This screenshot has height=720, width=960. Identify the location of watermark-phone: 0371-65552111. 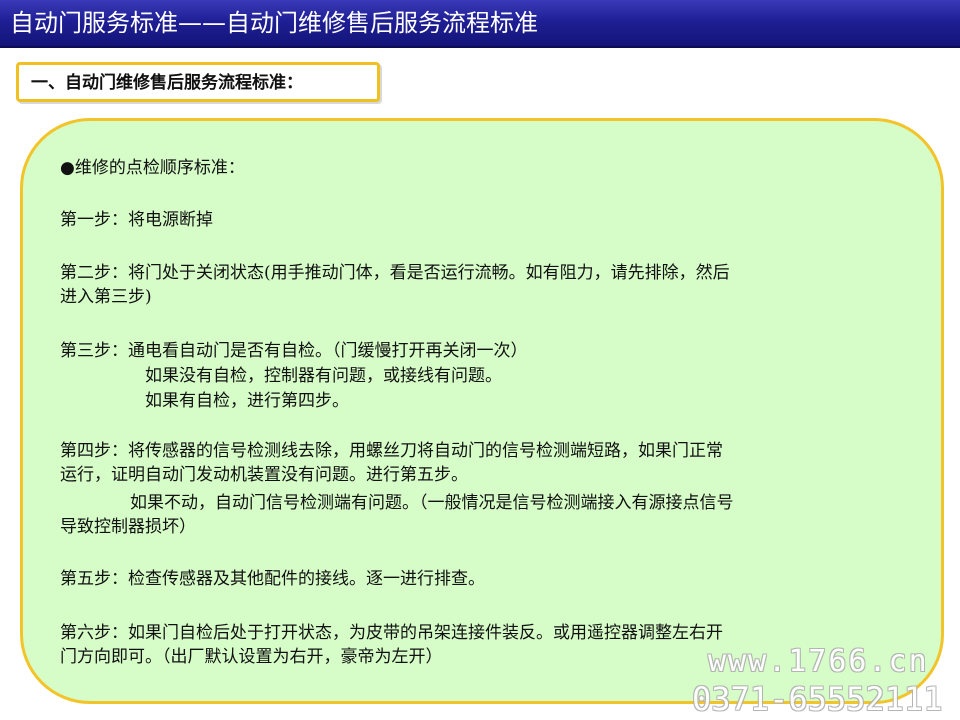
(817, 699).